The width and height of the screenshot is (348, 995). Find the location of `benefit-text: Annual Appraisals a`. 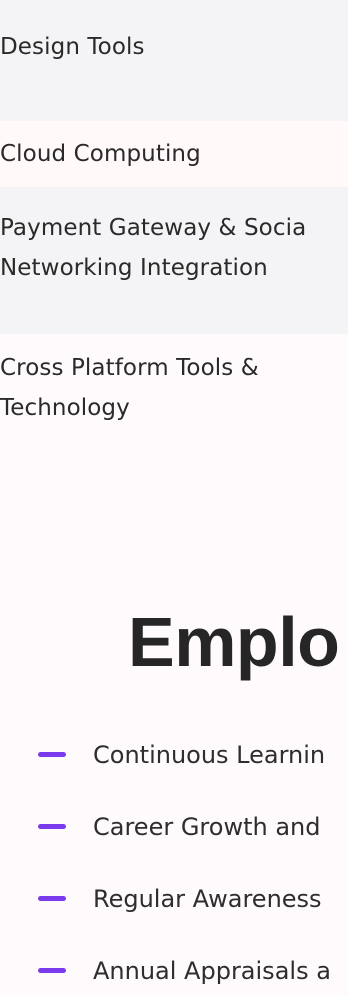

benefit-text: Annual Appraisals a is located at coordinates (212, 971).